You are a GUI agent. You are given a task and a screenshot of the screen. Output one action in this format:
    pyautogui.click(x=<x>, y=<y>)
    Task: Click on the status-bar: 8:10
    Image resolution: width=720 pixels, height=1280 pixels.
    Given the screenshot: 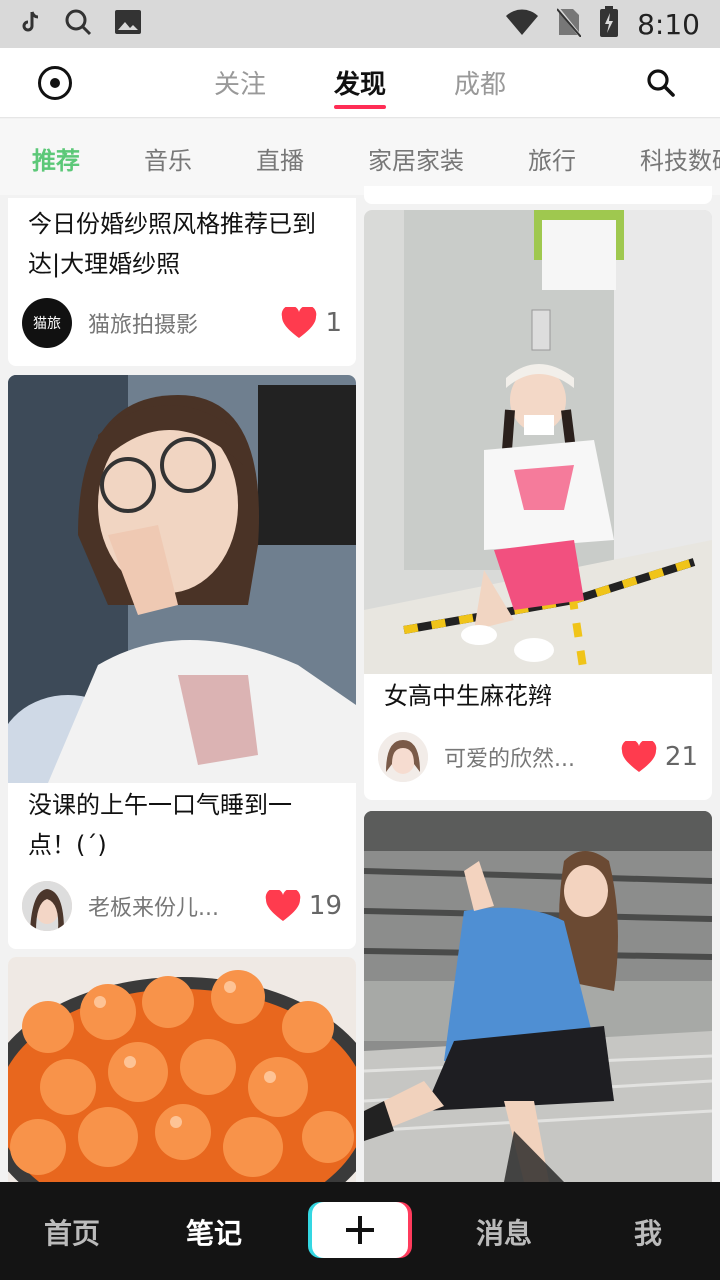 What is the action you would take?
    pyautogui.click(x=360, y=24)
    